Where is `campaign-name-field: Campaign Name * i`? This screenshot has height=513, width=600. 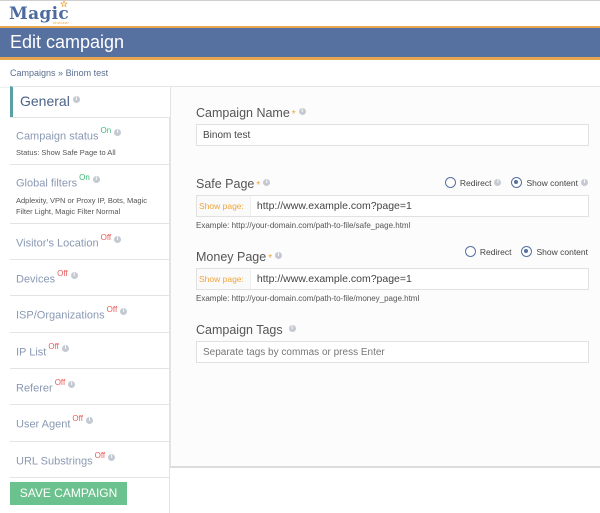 campaign-name-field: Campaign Name * i is located at coordinates (392, 126).